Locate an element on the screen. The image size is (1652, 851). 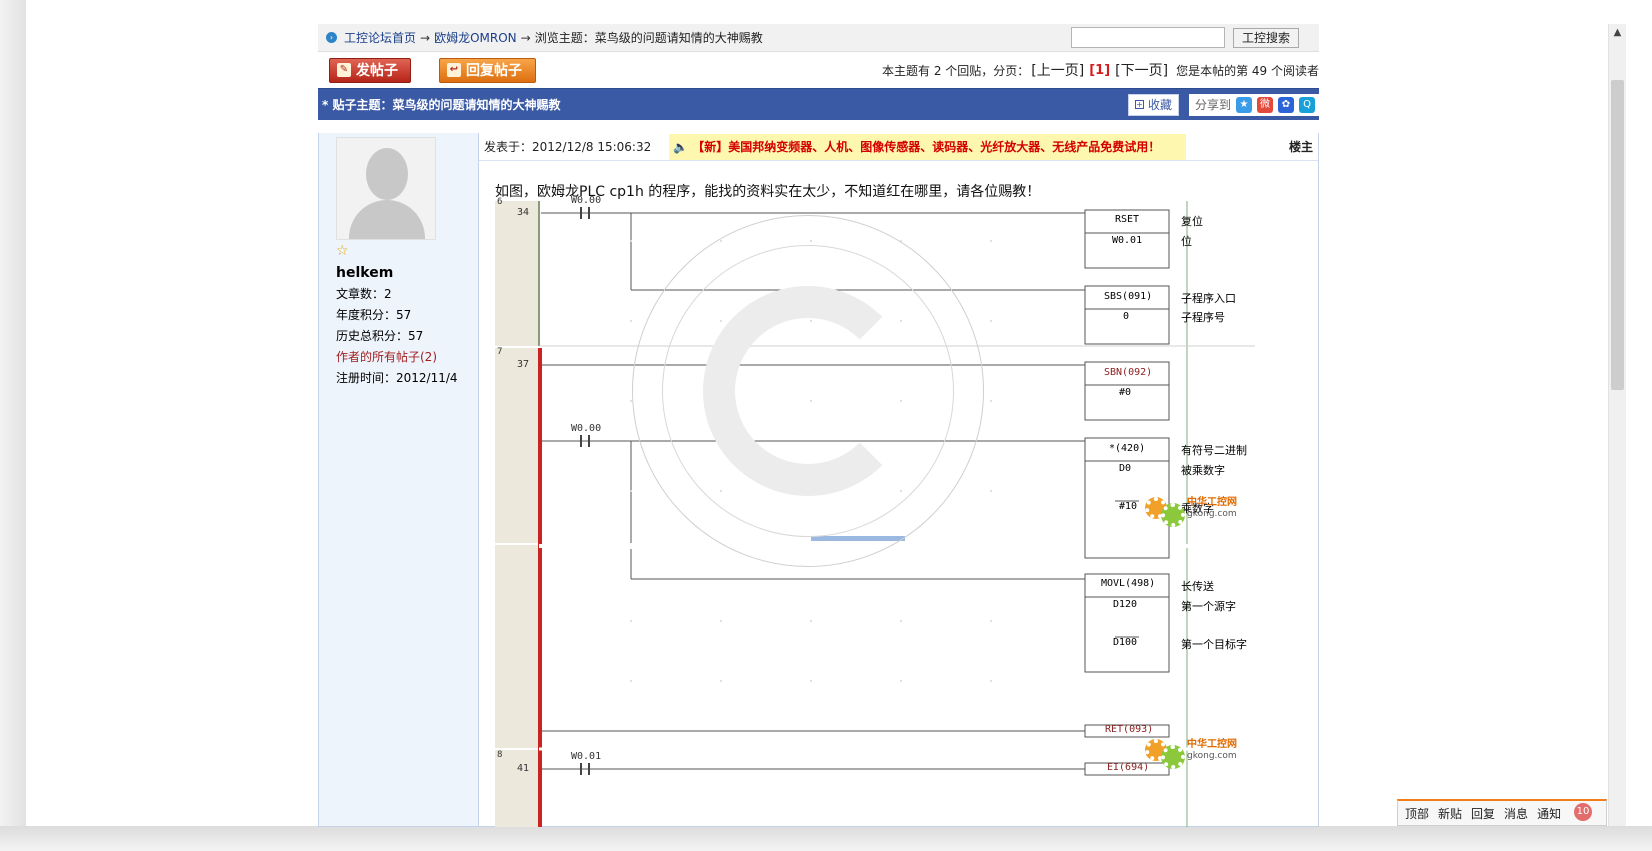
share-label: 分享到 is located at coordinates (1212, 105).